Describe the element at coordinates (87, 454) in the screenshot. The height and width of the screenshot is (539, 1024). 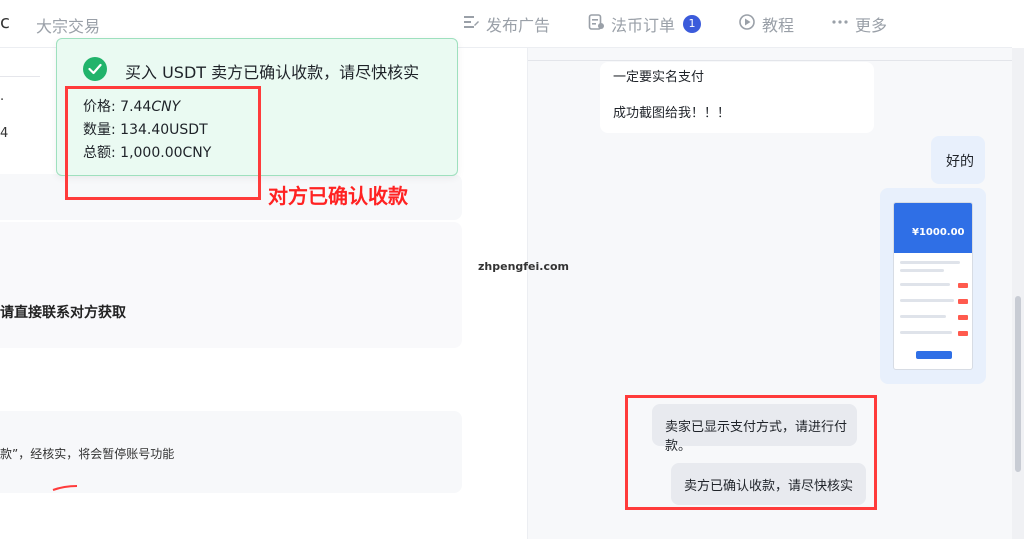
I see `warning-text: 款”，经核实，将会暂停账号功能` at that location.